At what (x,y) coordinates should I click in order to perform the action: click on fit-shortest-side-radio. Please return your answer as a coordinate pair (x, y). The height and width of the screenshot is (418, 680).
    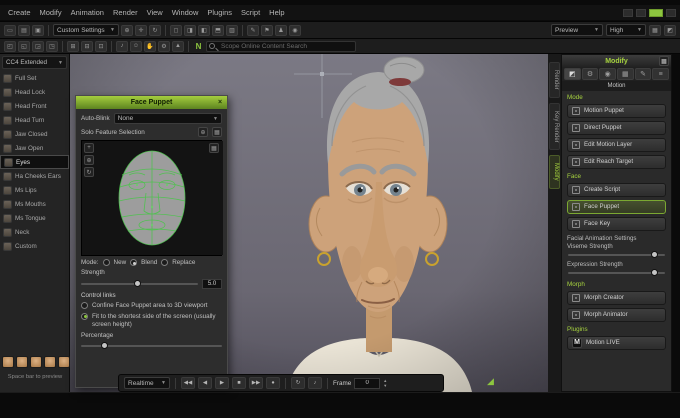
    Looking at the image, I should click on (84, 316).